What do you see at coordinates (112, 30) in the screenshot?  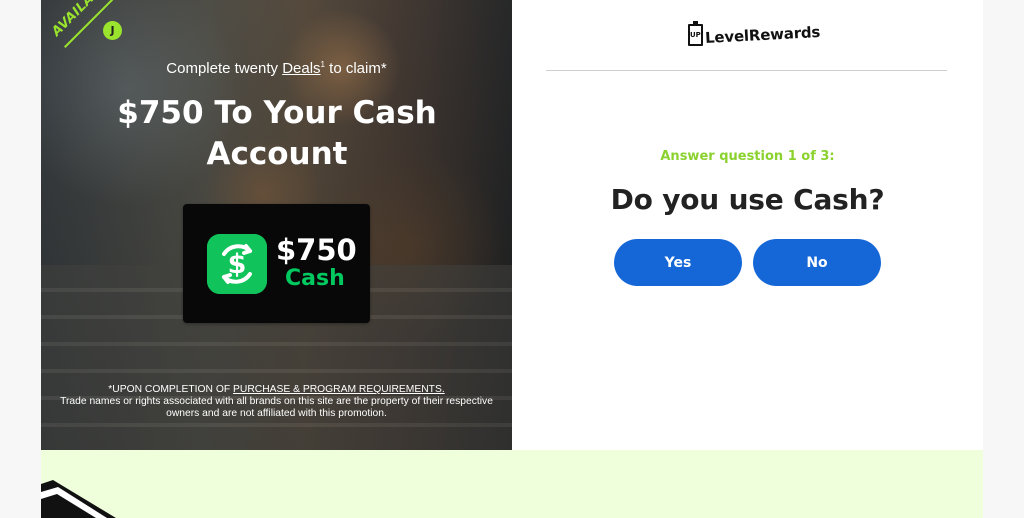 I see `j-badge-icon: J` at bounding box center [112, 30].